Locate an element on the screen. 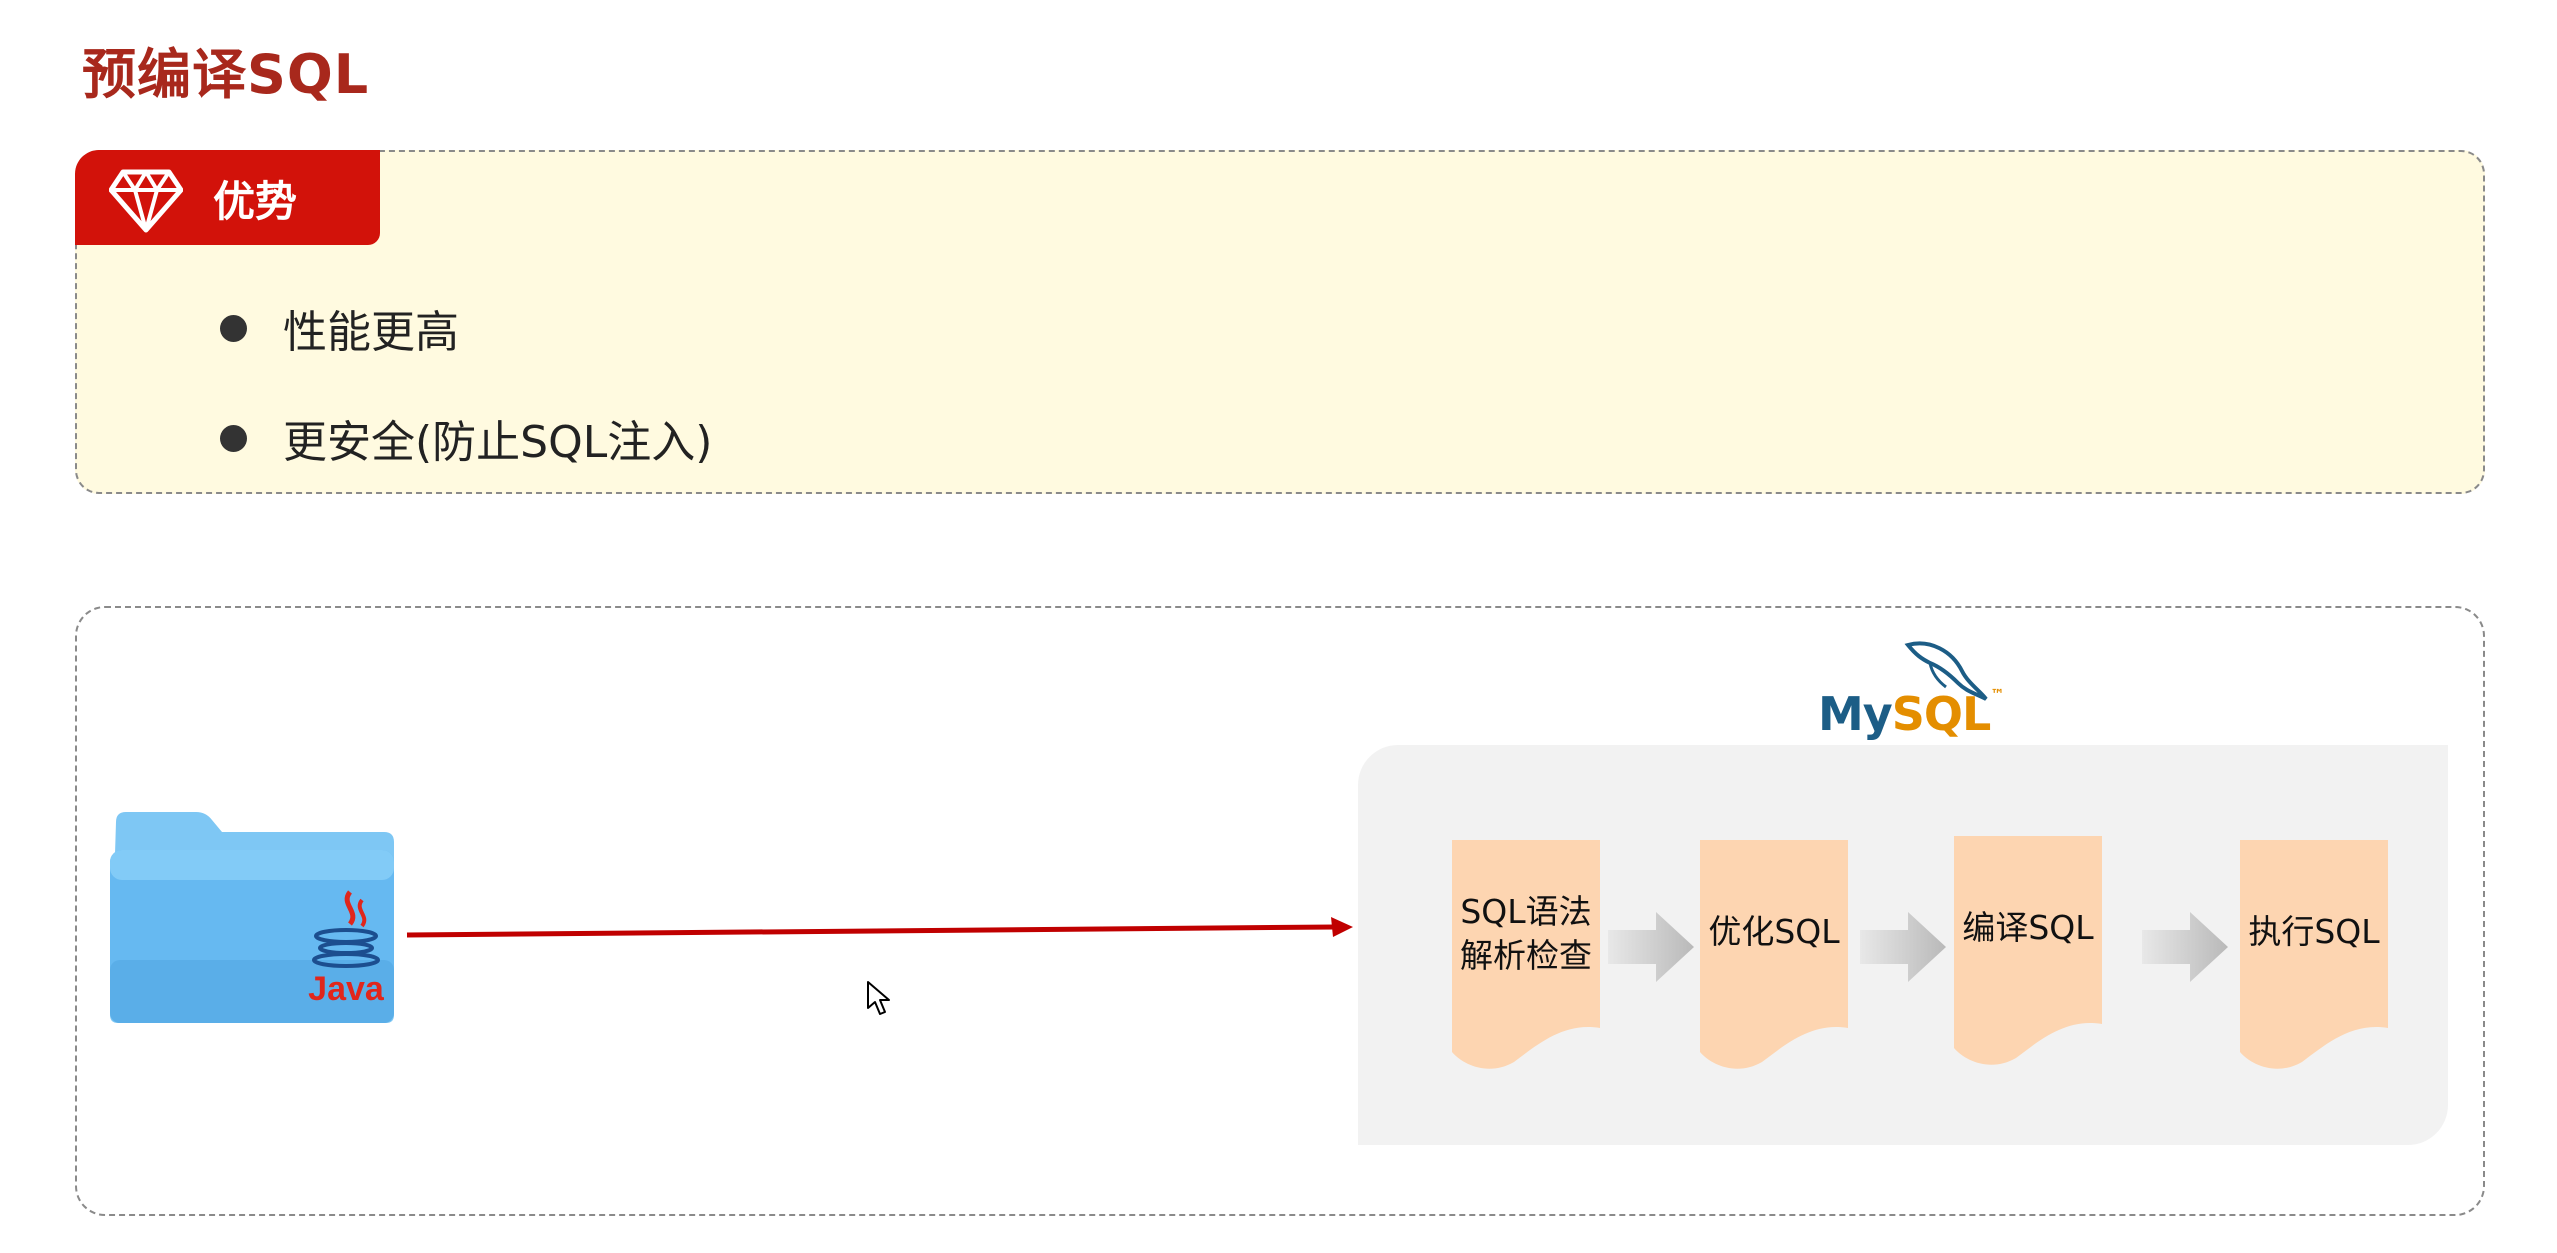 The image size is (2557, 1253). step-syntax-check: SQL语法 解析检查 is located at coordinates (1526, 955).